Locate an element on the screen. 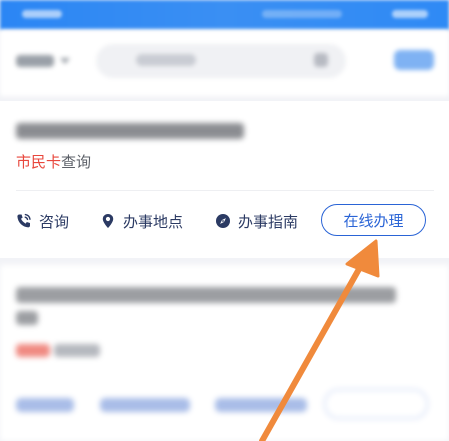  service-card-2-tag-grey is located at coordinates (77, 350).